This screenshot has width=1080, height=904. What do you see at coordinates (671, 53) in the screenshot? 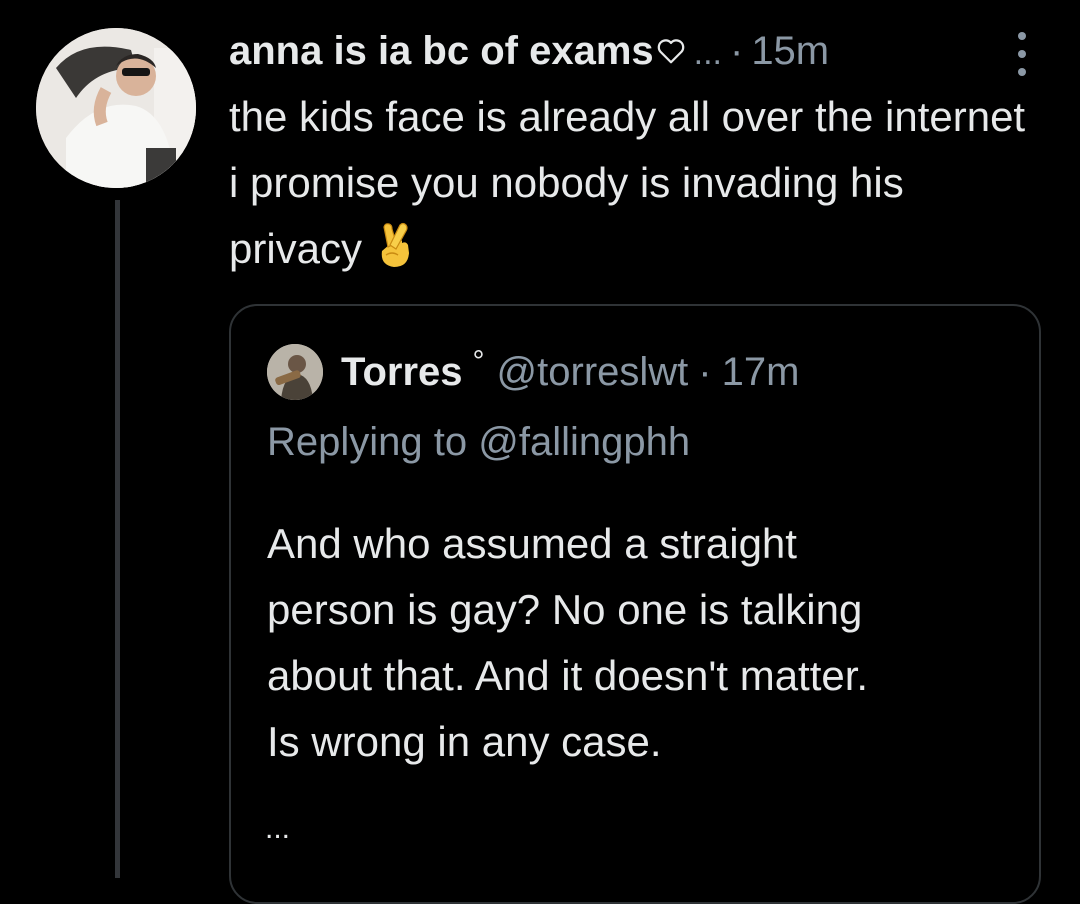
I see `heart-icon` at bounding box center [671, 53].